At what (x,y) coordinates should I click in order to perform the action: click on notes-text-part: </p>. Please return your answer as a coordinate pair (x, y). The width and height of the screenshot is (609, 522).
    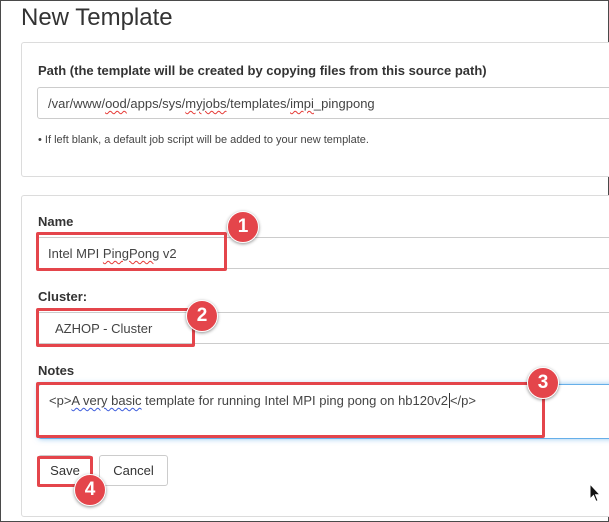
    Looking at the image, I should click on (462, 400).